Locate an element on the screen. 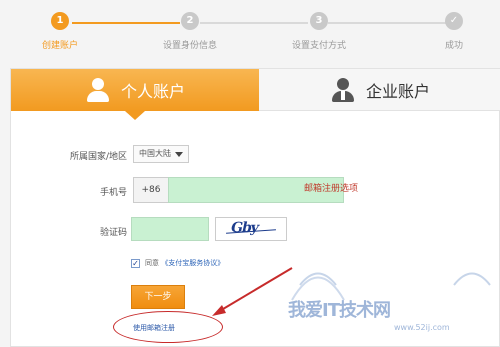 The image size is (500, 347). step-label: 设置支付方式 is located at coordinates (318, 46).